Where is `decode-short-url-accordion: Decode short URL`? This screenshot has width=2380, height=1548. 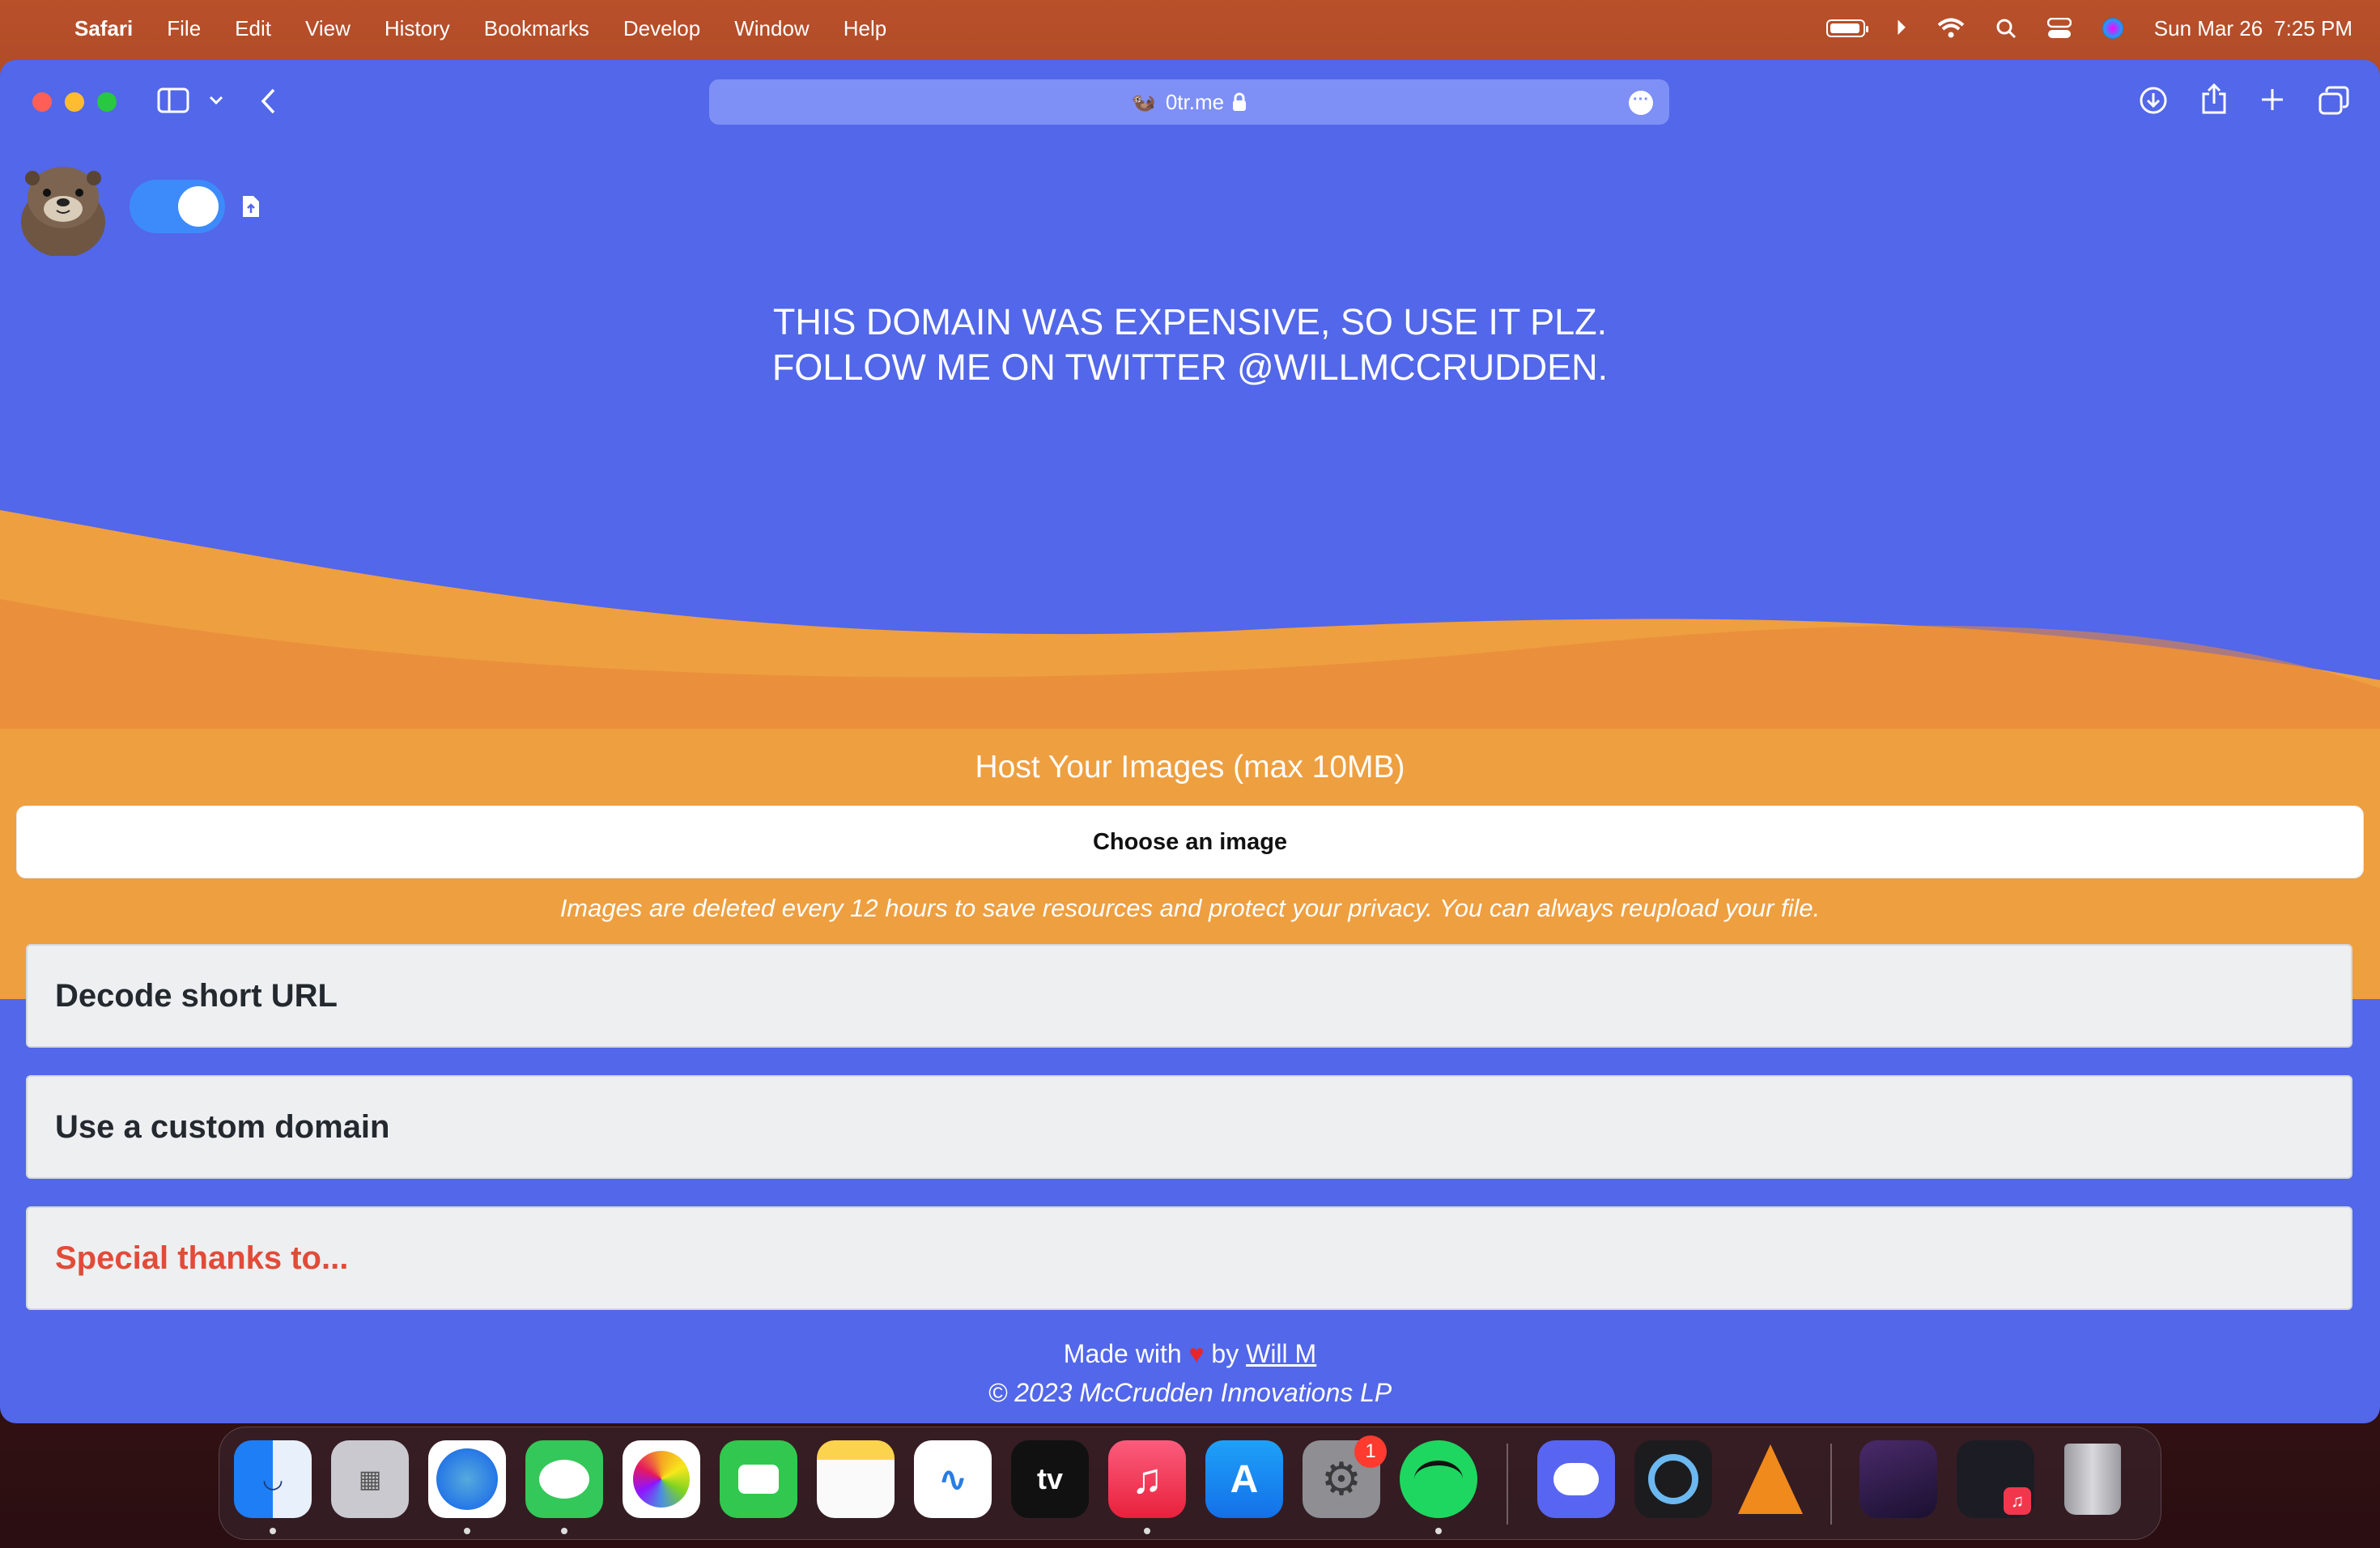 decode-short-url-accordion: Decode short URL is located at coordinates (1189, 996).